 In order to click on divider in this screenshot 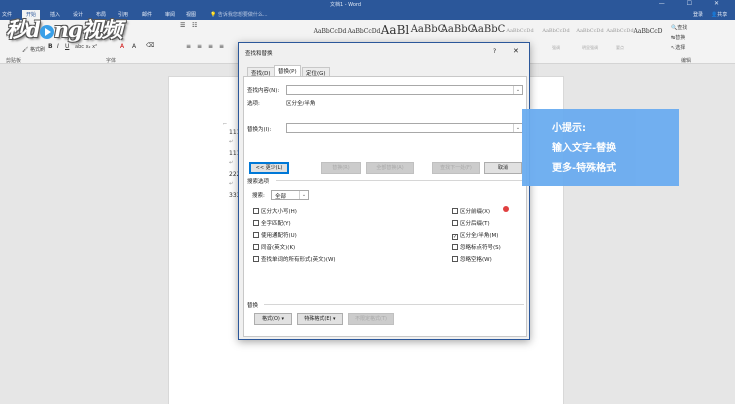, I will do `click(394, 304)`.